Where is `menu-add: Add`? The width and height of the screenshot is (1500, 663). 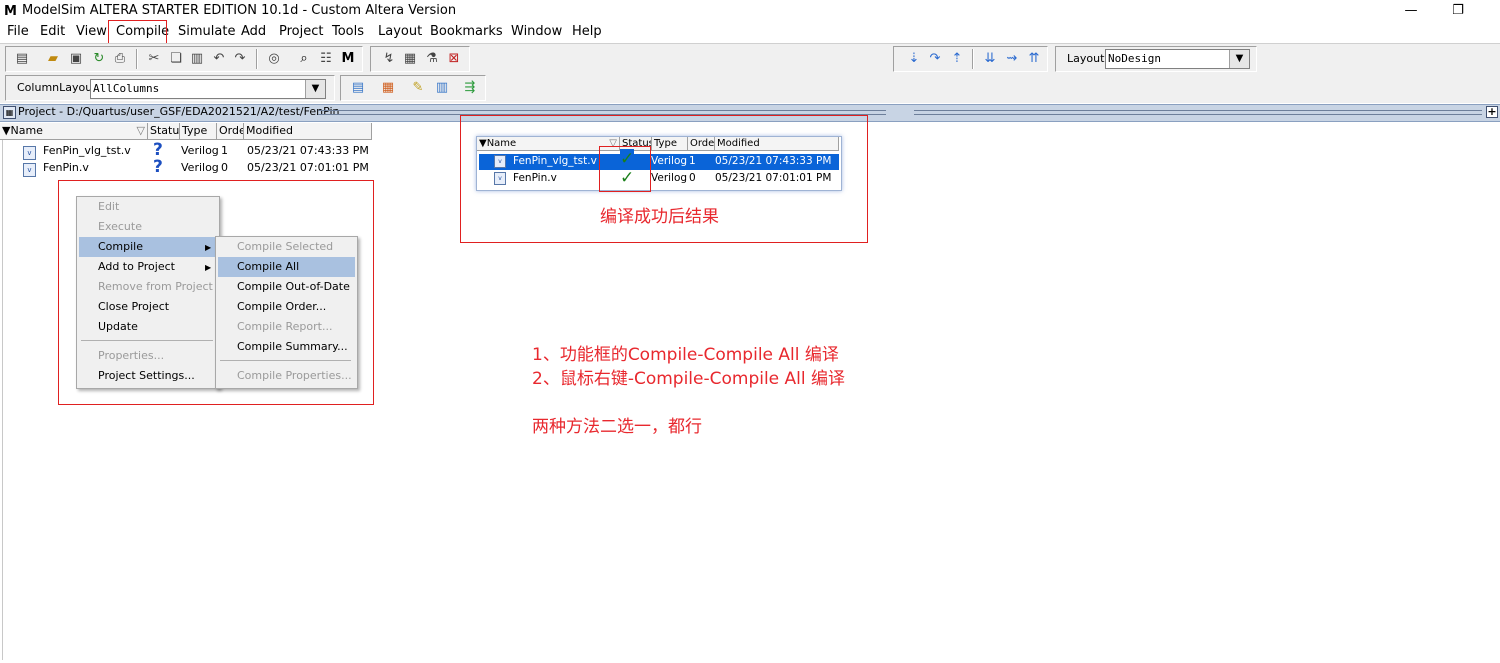
menu-add: Add is located at coordinates (253, 31).